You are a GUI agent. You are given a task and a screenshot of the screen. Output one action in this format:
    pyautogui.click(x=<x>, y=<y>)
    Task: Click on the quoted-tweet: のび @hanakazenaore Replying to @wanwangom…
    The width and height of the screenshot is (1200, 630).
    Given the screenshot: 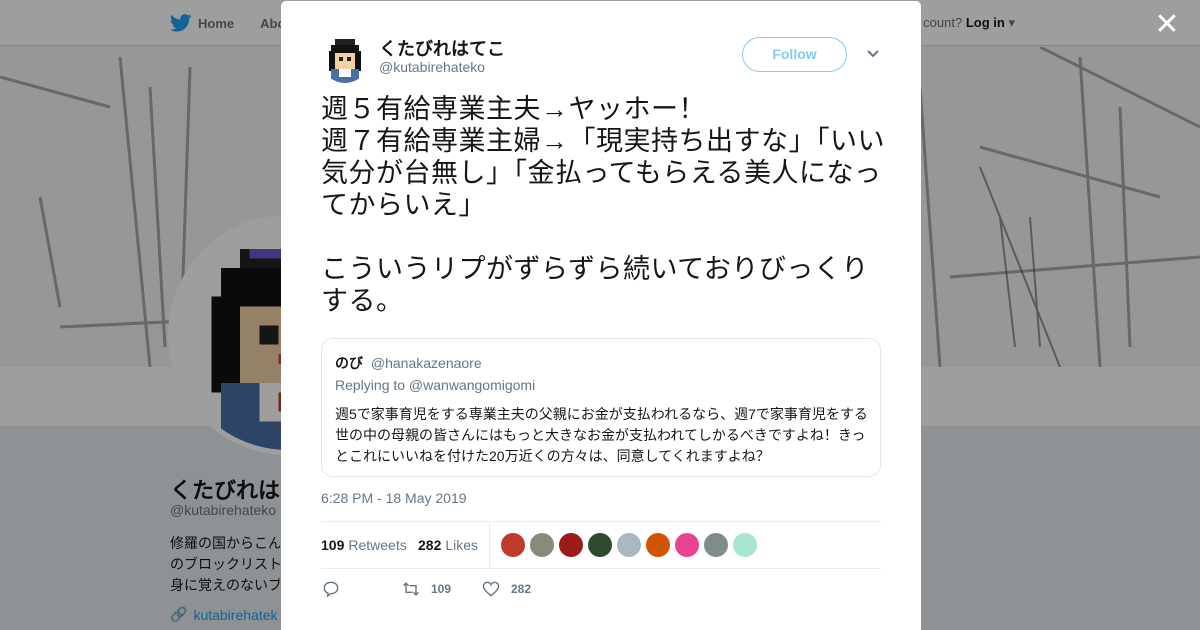 What is the action you would take?
    pyautogui.click(x=601, y=407)
    